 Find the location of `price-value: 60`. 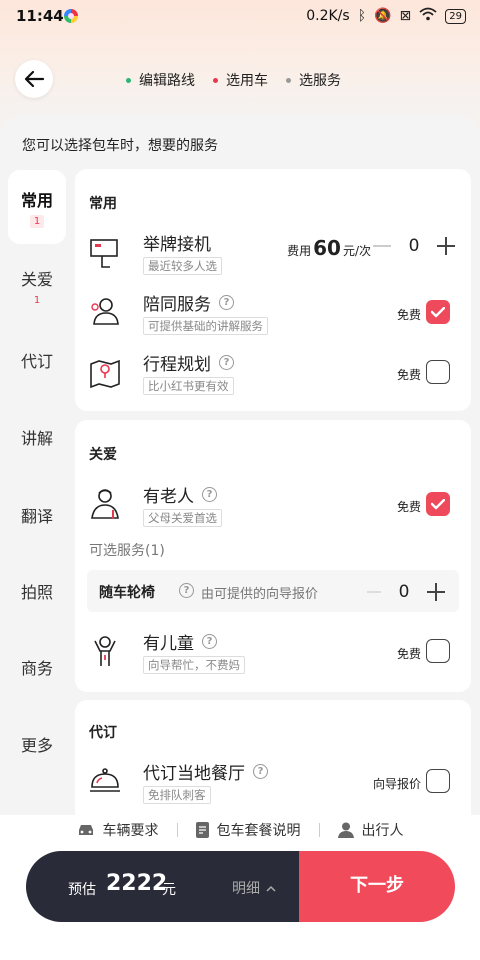

price-value: 60 is located at coordinates (327, 248).